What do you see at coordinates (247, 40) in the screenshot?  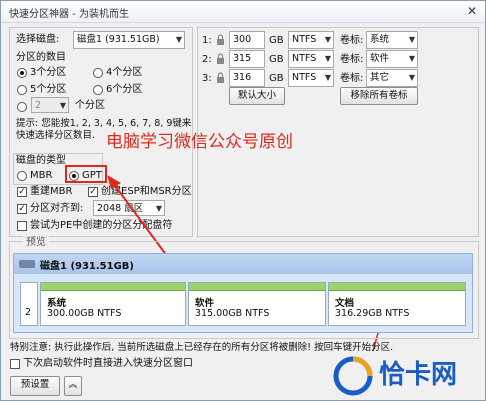 I see `row-1-size-input: 300` at bounding box center [247, 40].